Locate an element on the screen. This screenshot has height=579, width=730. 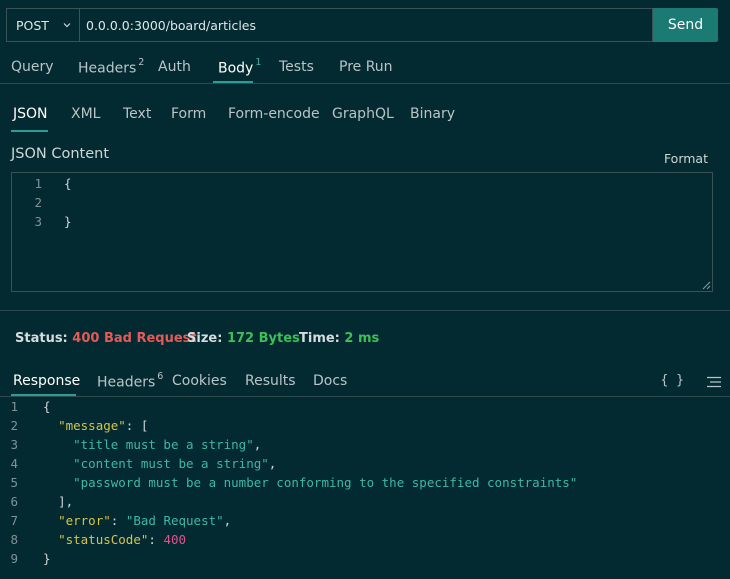
size-info: Size: 172 Bytes is located at coordinates (243, 338).